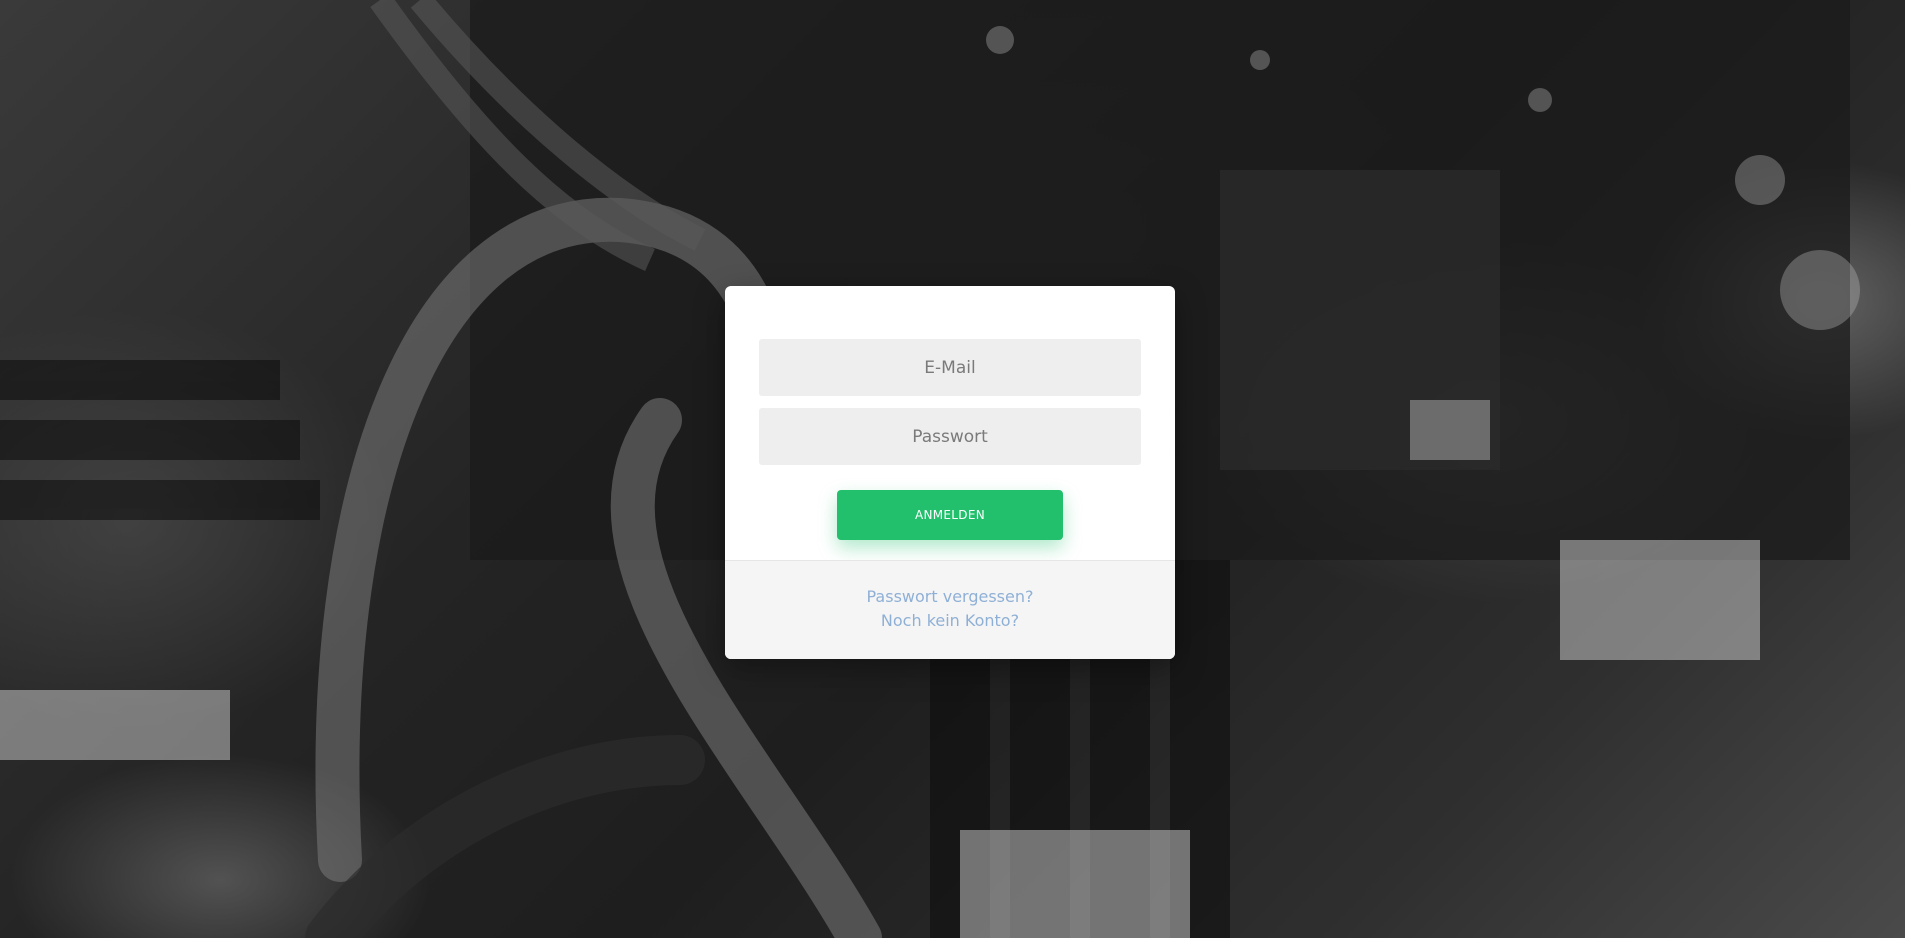 The image size is (1905, 938). What do you see at coordinates (950, 596) in the screenshot?
I see `forgot-password-link: Passwort vergessen?` at bounding box center [950, 596].